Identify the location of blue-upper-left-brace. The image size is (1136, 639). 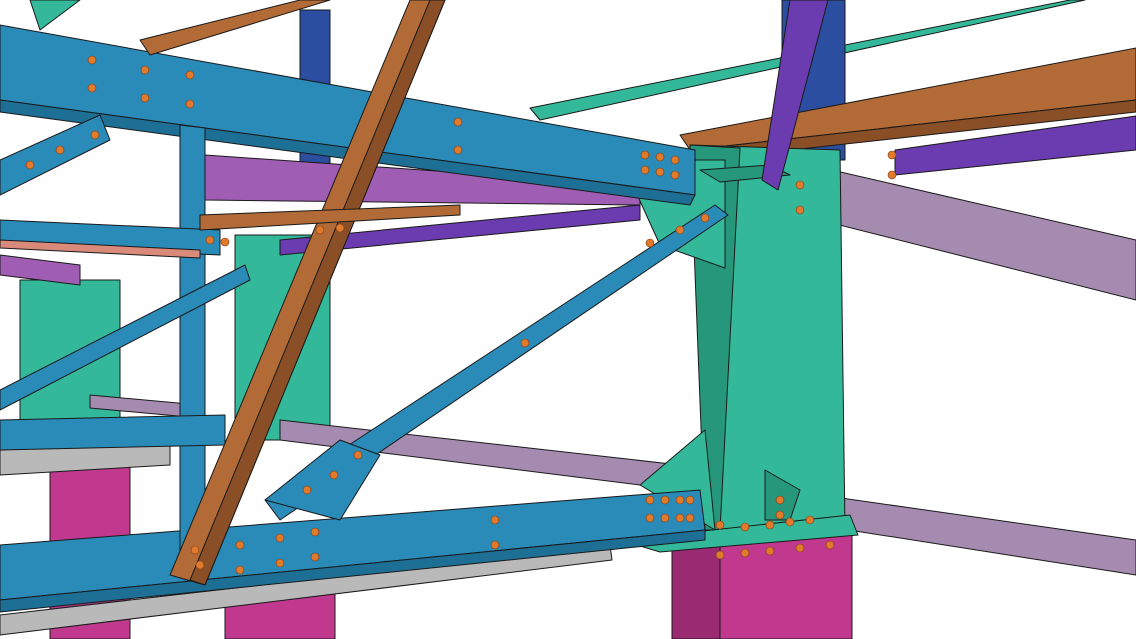
(55, 155).